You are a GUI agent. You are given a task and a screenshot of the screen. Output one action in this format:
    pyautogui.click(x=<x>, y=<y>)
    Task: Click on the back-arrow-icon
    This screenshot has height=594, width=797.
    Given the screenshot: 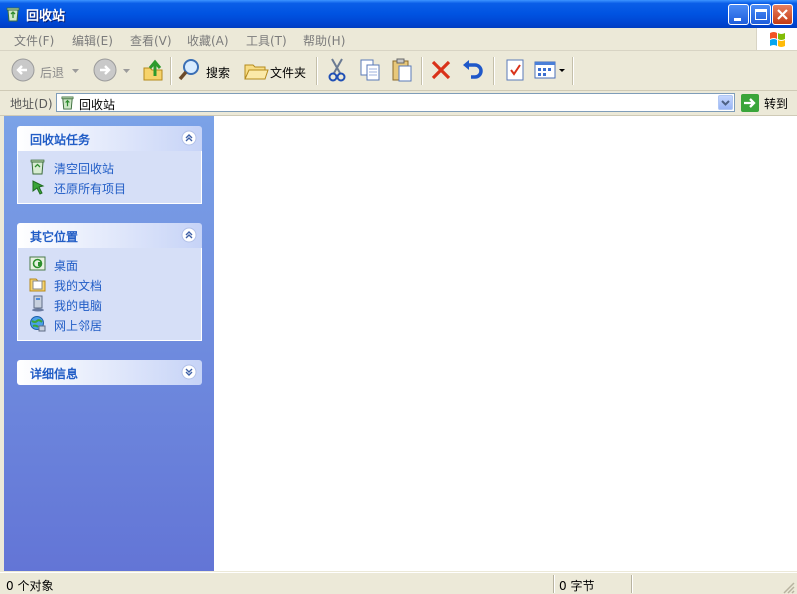 What is the action you would take?
    pyautogui.click(x=23, y=70)
    